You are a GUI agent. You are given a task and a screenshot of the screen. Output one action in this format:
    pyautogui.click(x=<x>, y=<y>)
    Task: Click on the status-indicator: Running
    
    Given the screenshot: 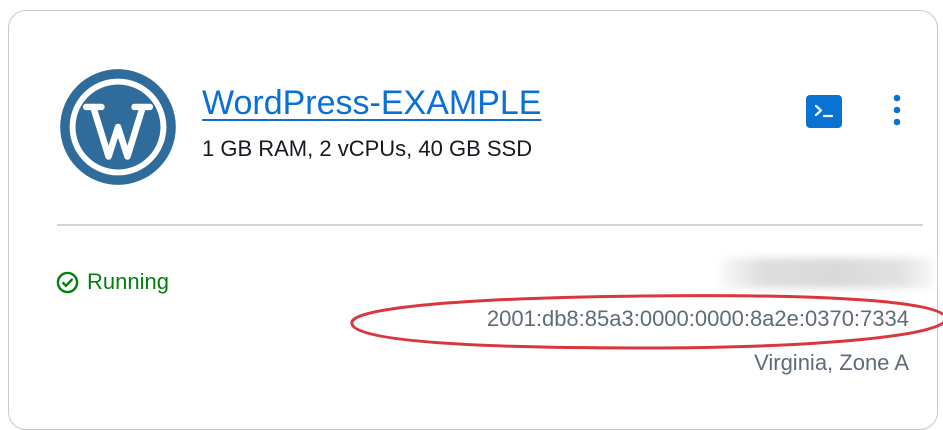 What is the action you would take?
    pyautogui.click(x=112, y=282)
    